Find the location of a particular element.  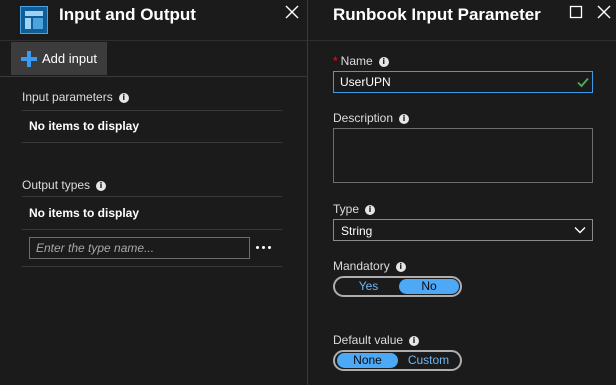

add-input-label: Add input is located at coordinates (69, 58).